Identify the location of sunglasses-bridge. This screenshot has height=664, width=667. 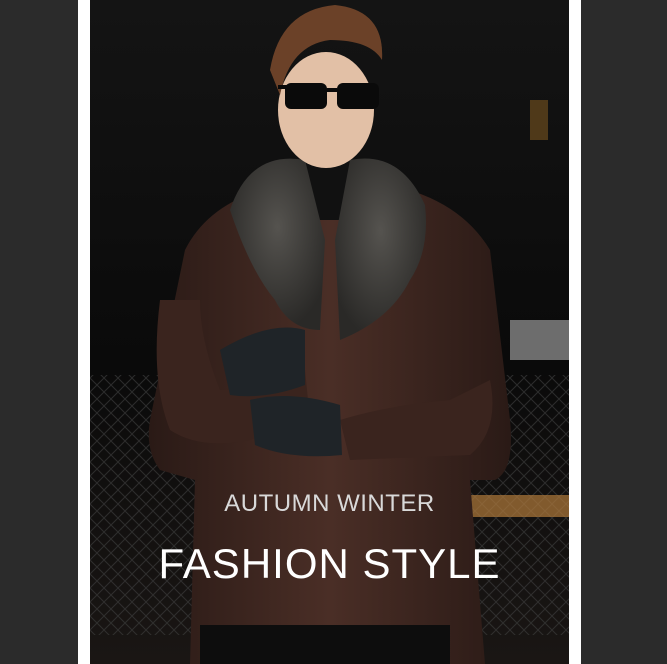
(332, 90).